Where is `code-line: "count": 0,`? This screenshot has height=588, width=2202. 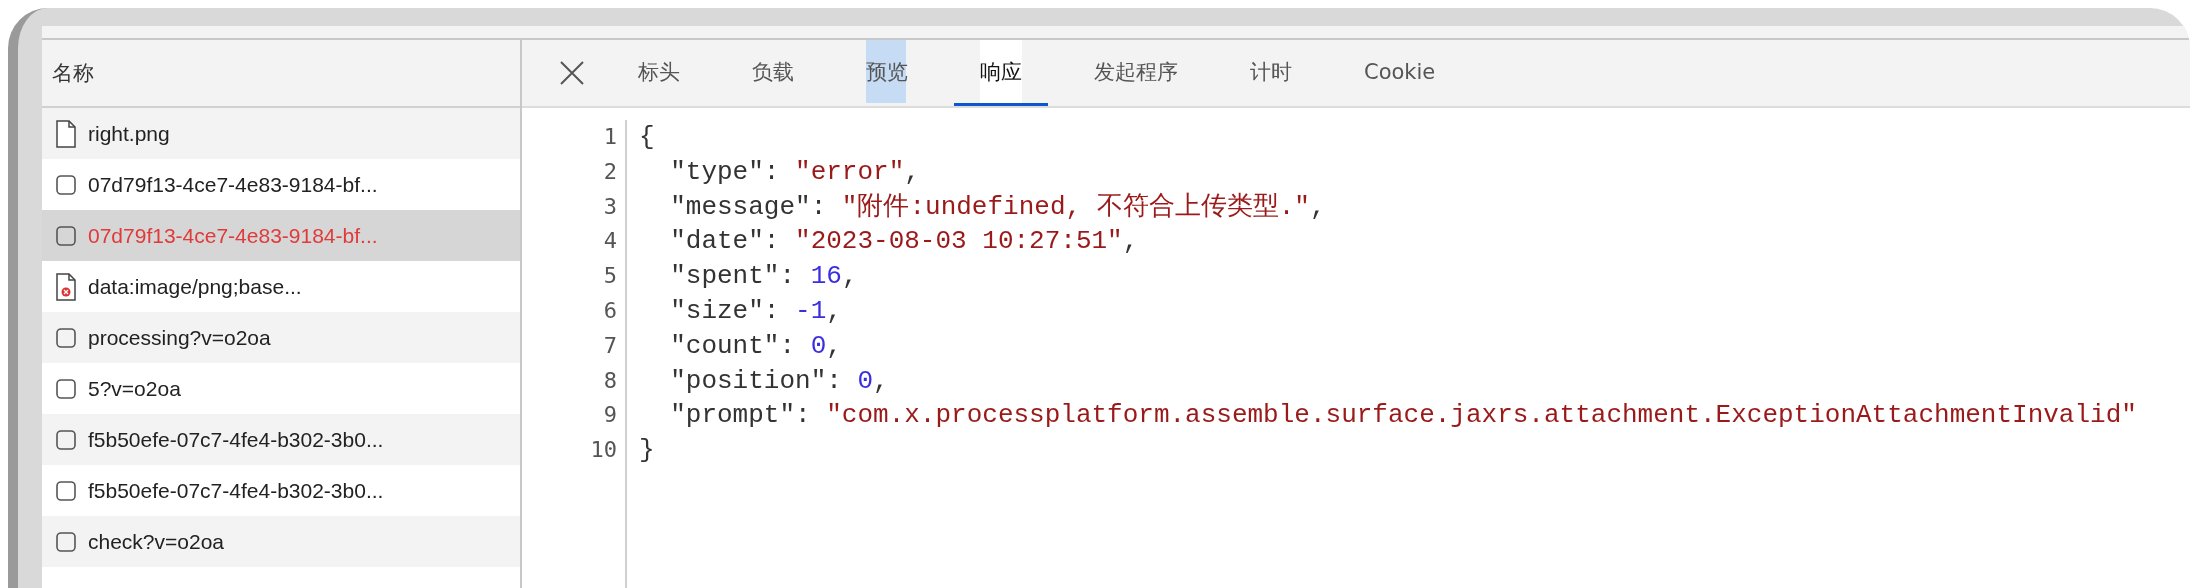 code-line: "count": 0, is located at coordinates (756, 346).